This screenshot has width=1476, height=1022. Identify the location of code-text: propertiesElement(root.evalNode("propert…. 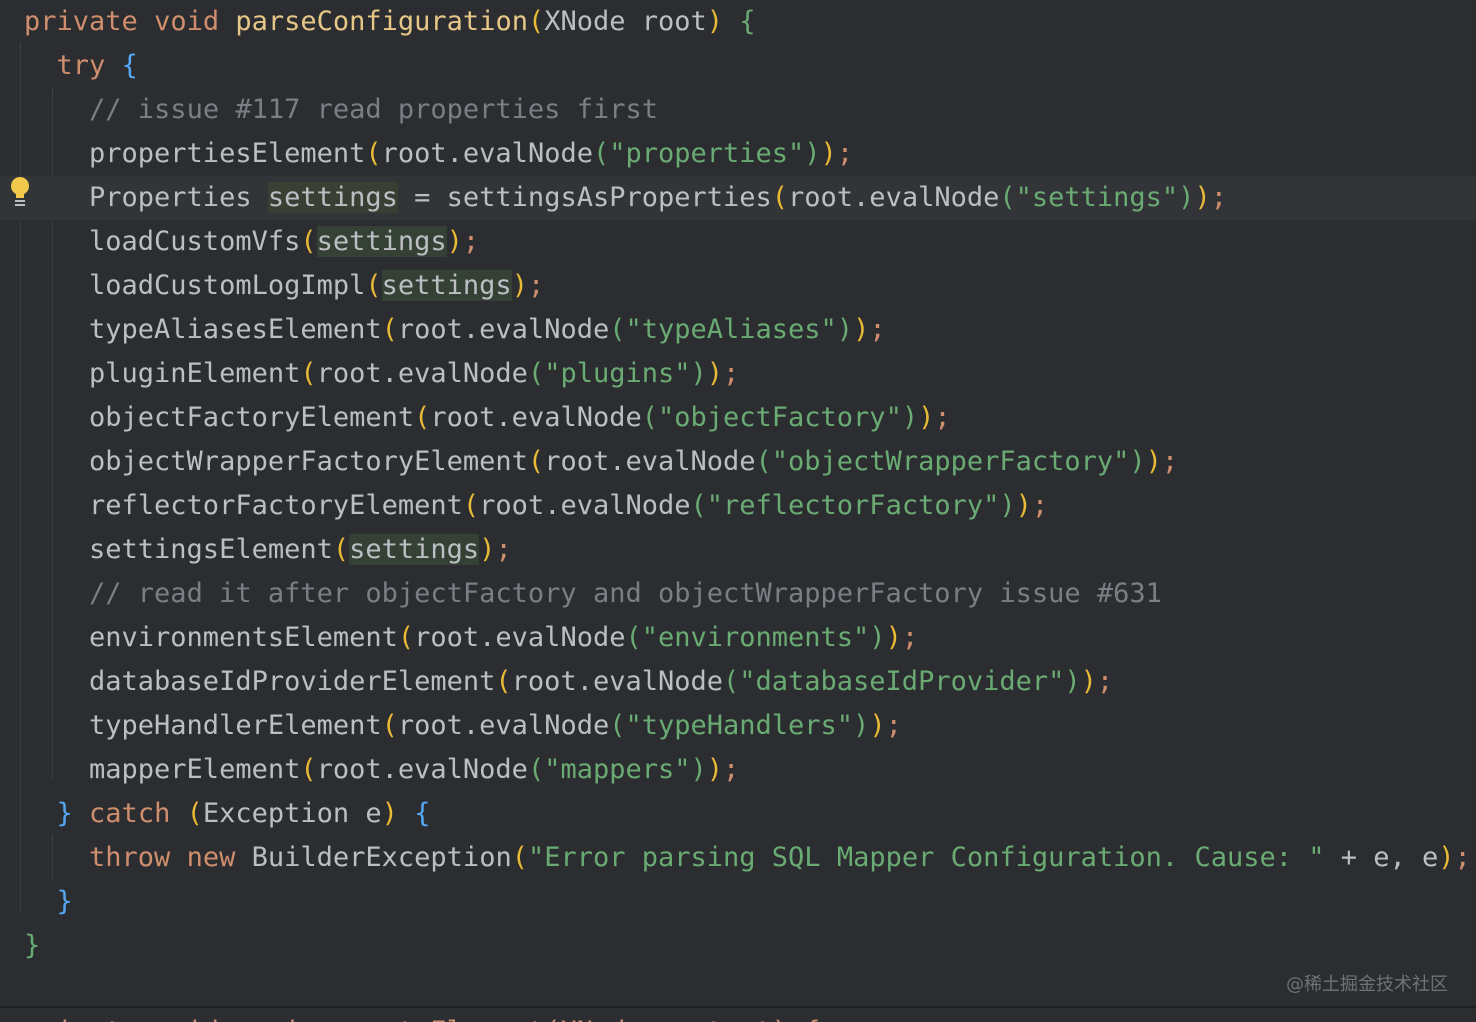
(438, 154).